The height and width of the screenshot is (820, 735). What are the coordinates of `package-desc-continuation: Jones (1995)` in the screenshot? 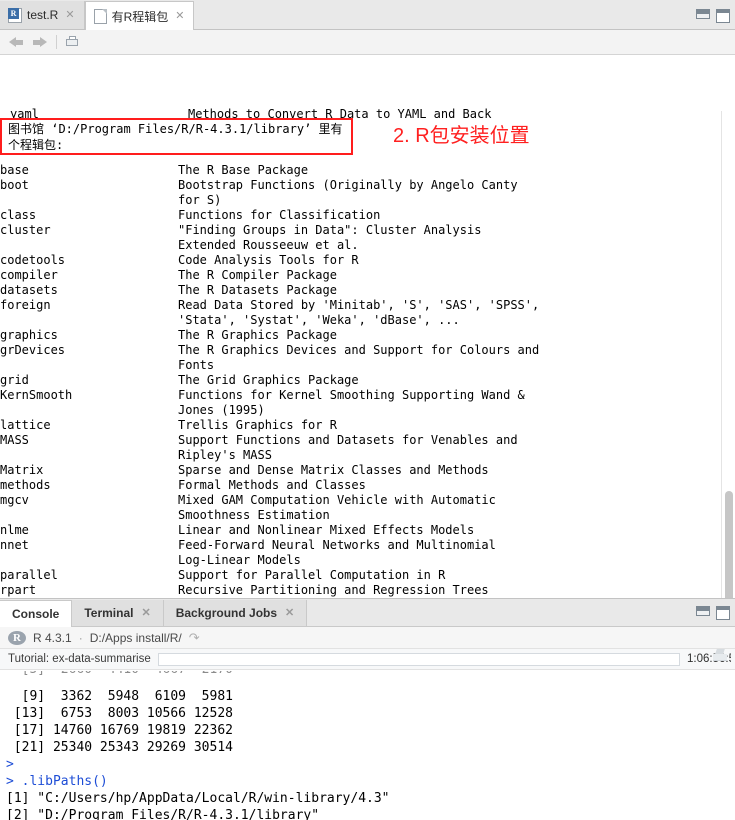 It's located at (221, 410).